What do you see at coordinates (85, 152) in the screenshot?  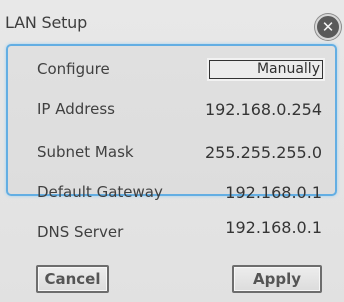 I see `subnet-mask-label: Subnet Mask` at bounding box center [85, 152].